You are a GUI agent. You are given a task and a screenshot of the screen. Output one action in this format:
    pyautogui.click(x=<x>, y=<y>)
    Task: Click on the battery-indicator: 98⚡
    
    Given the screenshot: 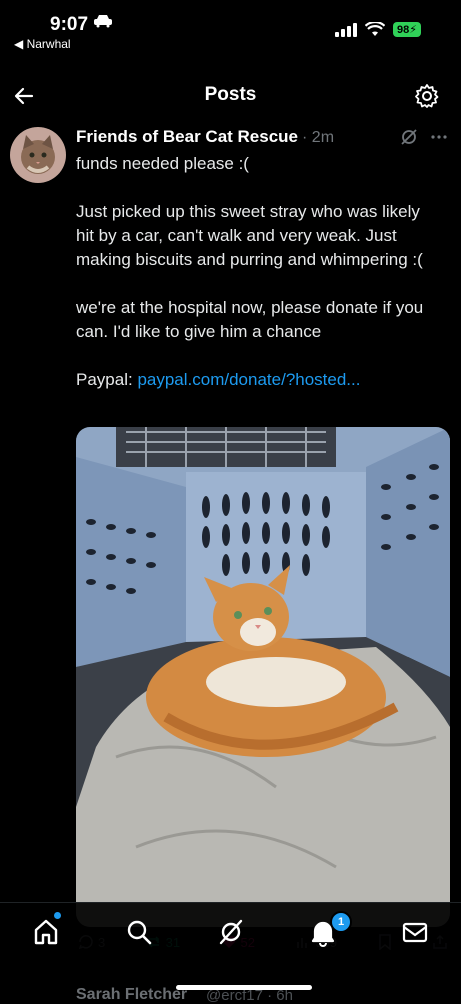 What is the action you would take?
    pyautogui.click(x=407, y=29)
    